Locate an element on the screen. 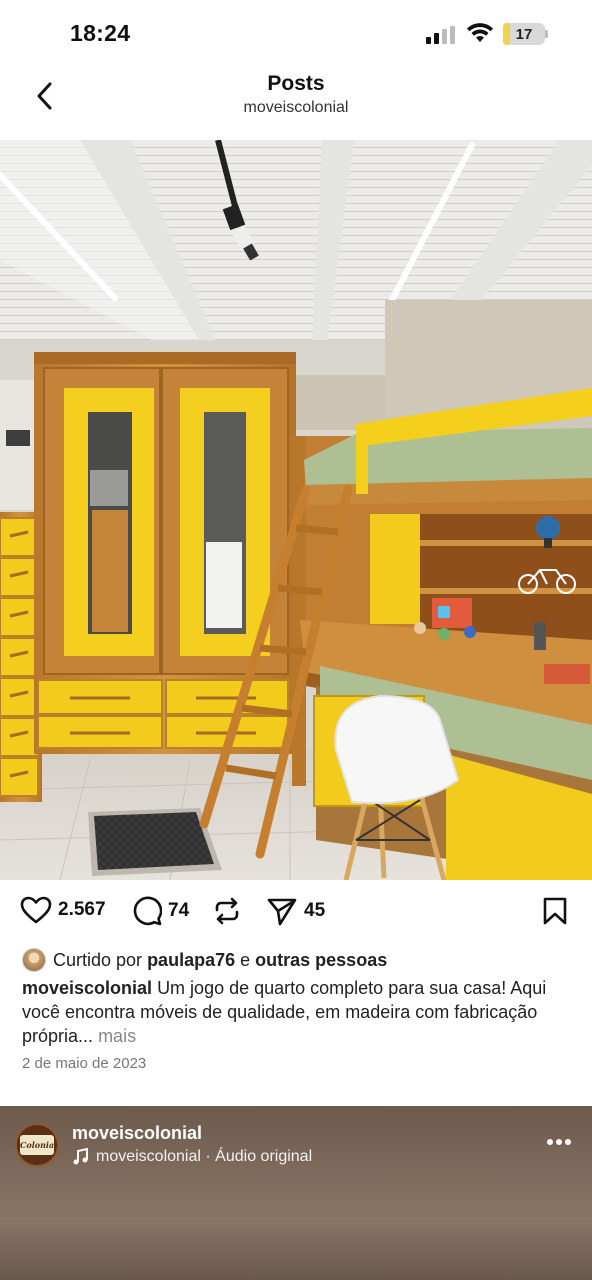  header: Posts moveiscolonial is located at coordinates (296, 102).